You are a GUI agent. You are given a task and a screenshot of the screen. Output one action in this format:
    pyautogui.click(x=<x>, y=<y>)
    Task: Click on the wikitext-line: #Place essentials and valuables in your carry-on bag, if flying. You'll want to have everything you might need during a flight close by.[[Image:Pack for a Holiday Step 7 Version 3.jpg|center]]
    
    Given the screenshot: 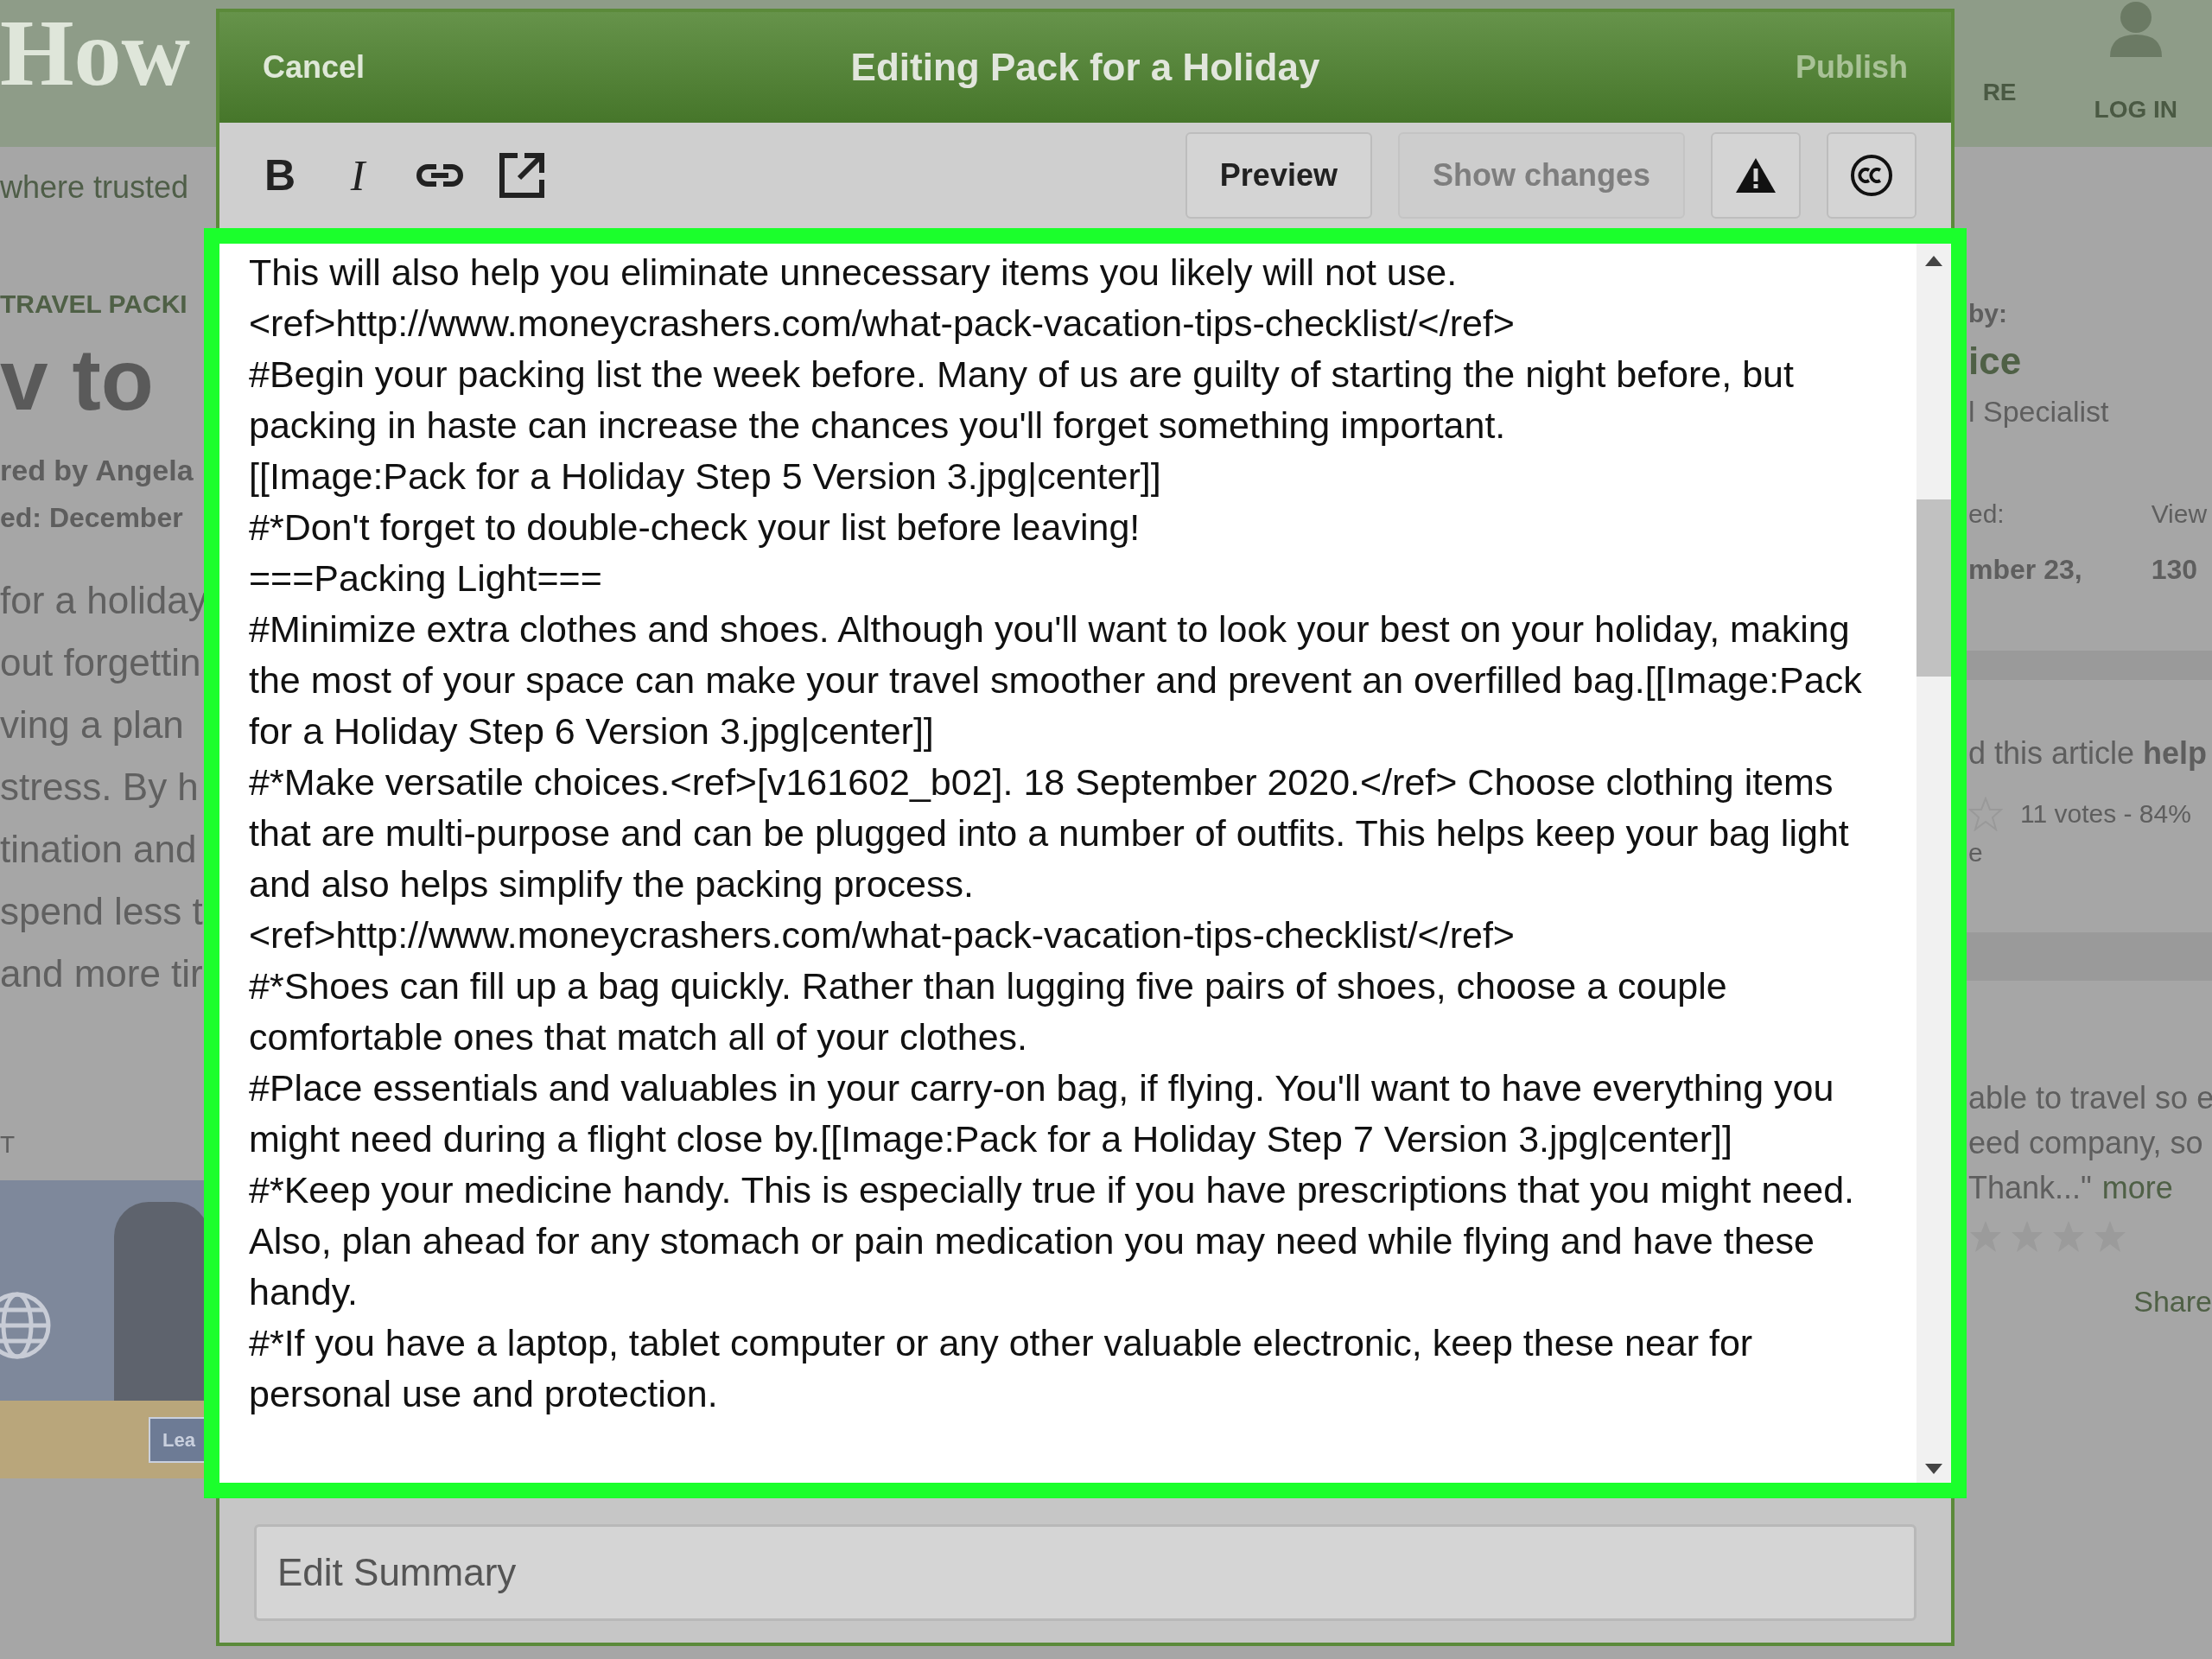 What is the action you would take?
    pyautogui.click(x=1042, y=1113)
    